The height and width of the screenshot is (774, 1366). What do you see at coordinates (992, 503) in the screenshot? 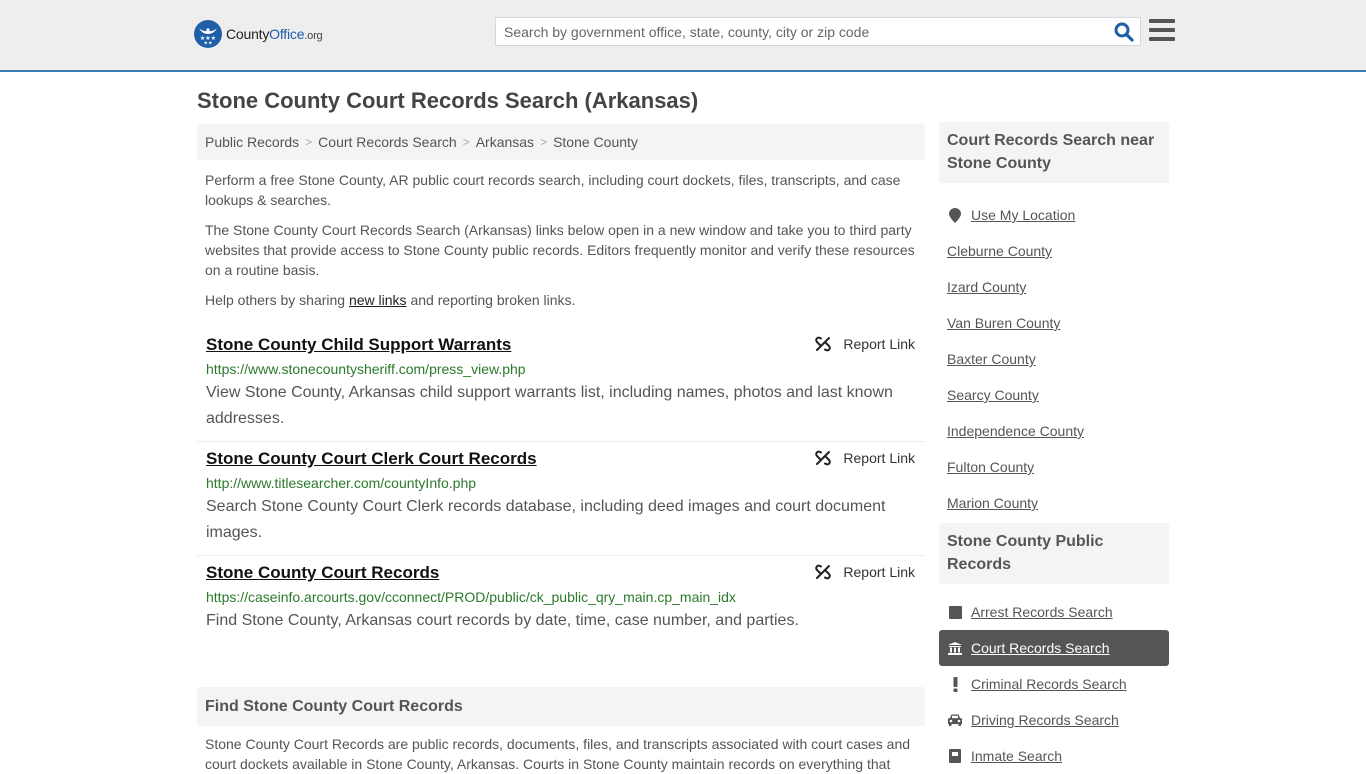
I see `nearby-county-link: Marion County` at bounding box center [992, 503].